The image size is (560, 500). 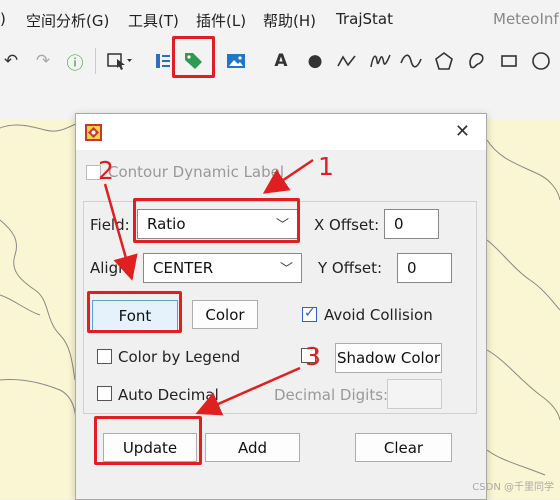 I want to click on dialog-title-bar: ✕, so click(x=281, y=132).